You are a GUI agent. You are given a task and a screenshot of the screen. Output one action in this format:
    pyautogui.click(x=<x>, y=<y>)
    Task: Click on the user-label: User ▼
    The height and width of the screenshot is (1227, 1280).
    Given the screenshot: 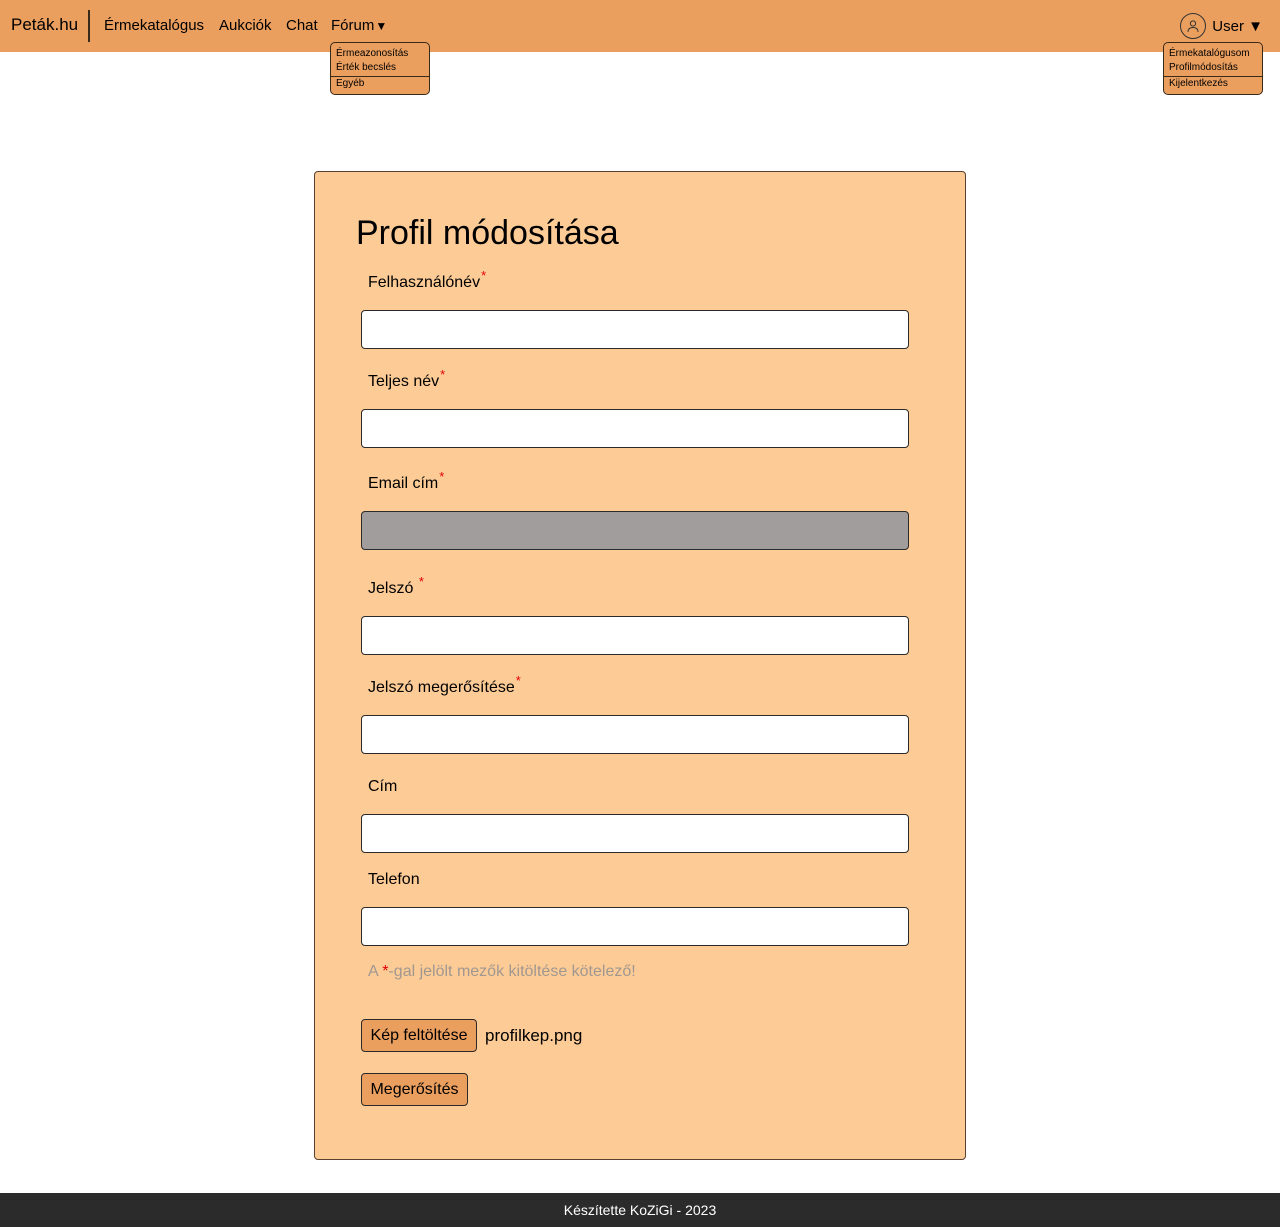 What is the action you would take?
    pyautogui.click(x=1237, y=26)
    